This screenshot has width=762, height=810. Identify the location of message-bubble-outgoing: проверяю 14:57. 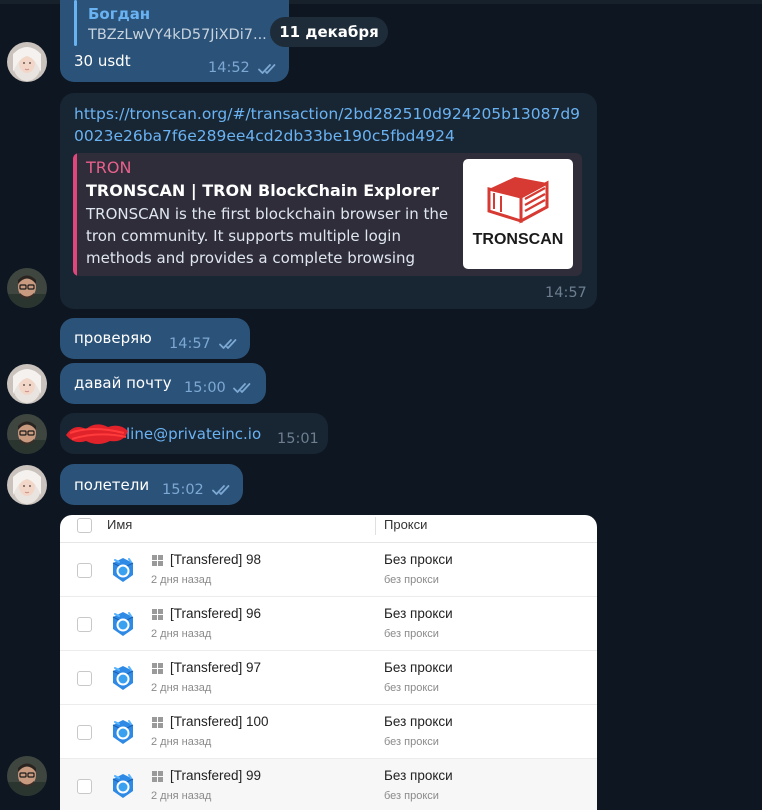
(155, 338).